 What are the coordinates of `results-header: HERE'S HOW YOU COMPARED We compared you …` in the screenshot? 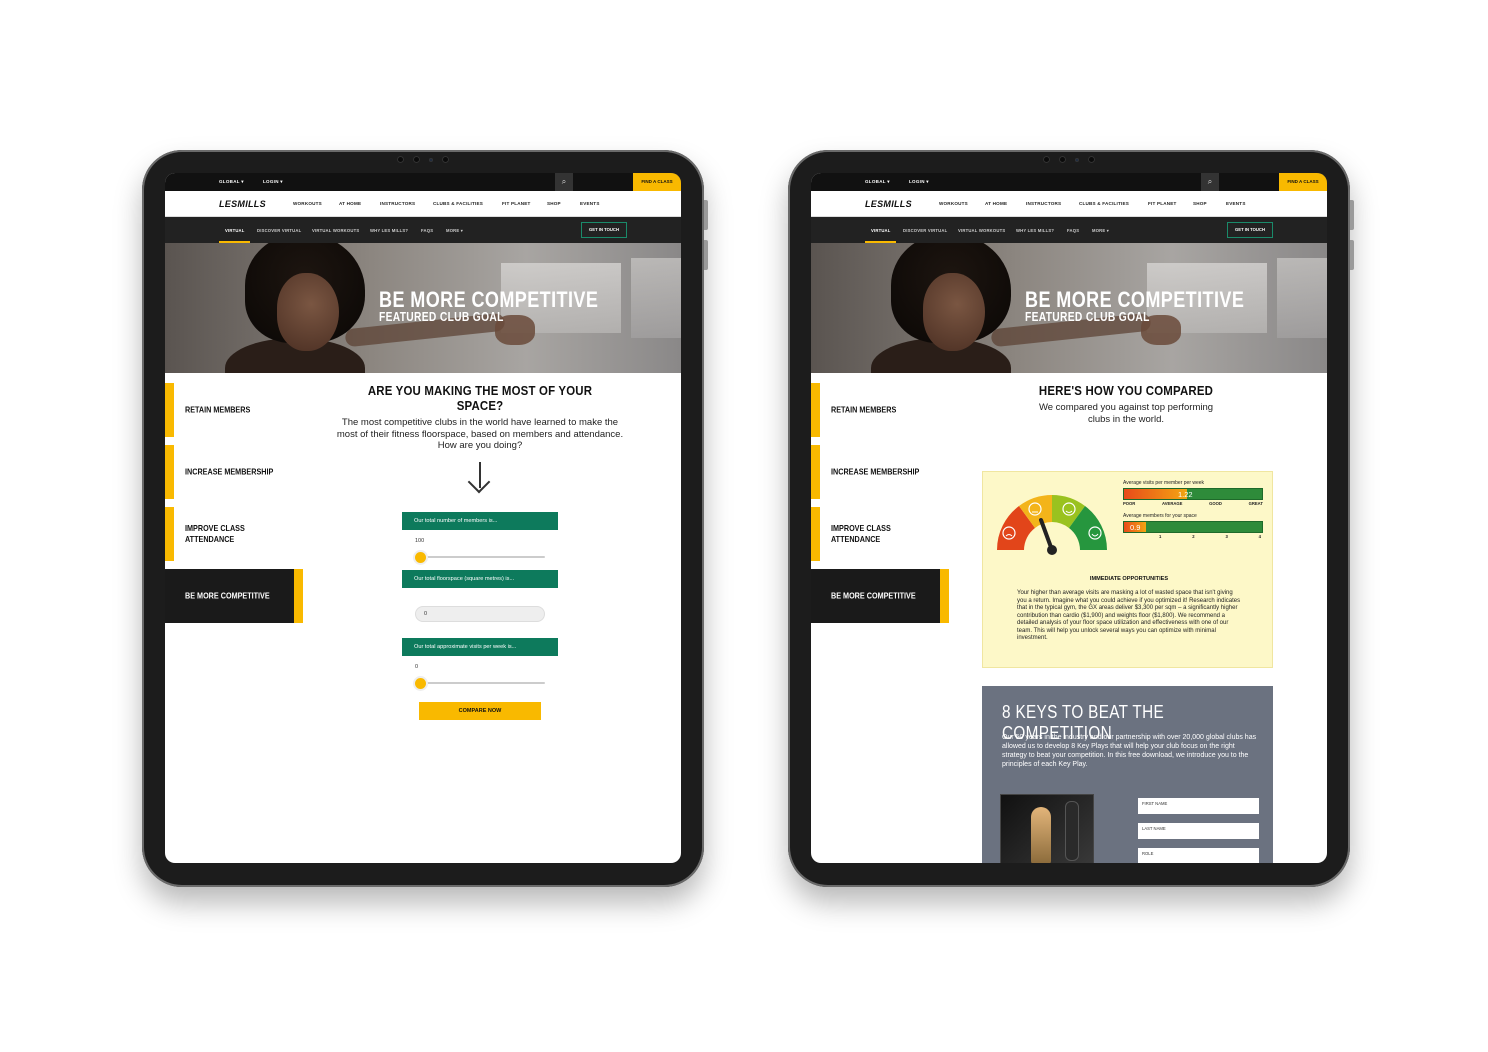 It's located at (1126, 404).